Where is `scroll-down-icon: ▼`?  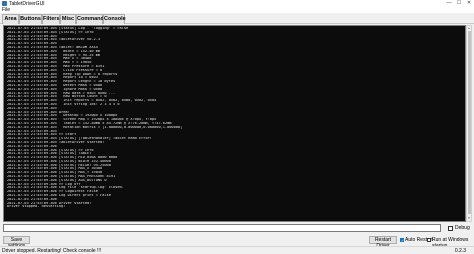
scroll-down-icon: ▼ is located at coordinates (469, 218).